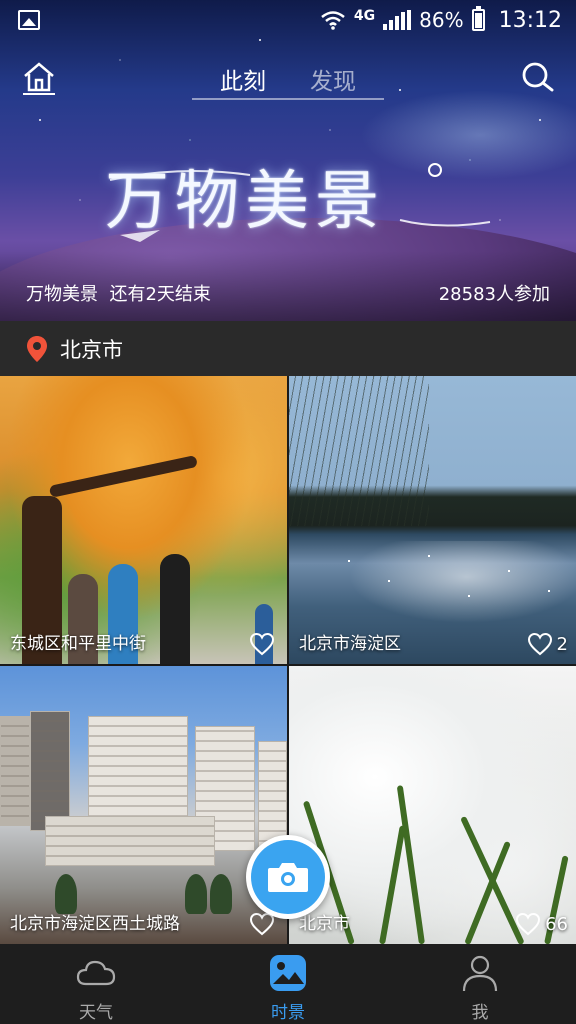 Image resolution: width=576 pixels, height=1024 pixels. What do you see at coordinates (95, 924) in the screenshot?
I see `photo-caption: 北京市海淀区西土城路` at bounding box center [95, 924].